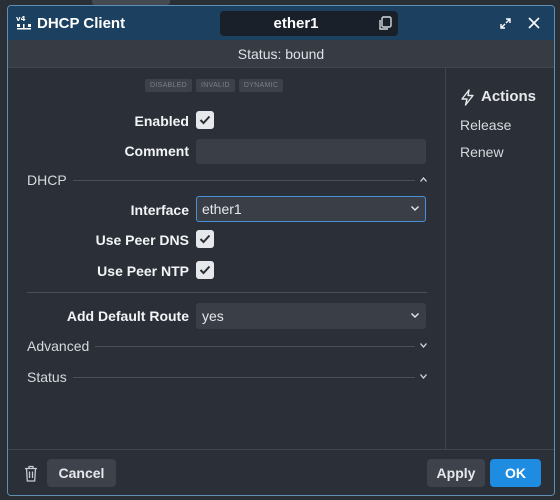 This screenshot has width=560, height=500. I want to click on section-divider, so click(227, 292).